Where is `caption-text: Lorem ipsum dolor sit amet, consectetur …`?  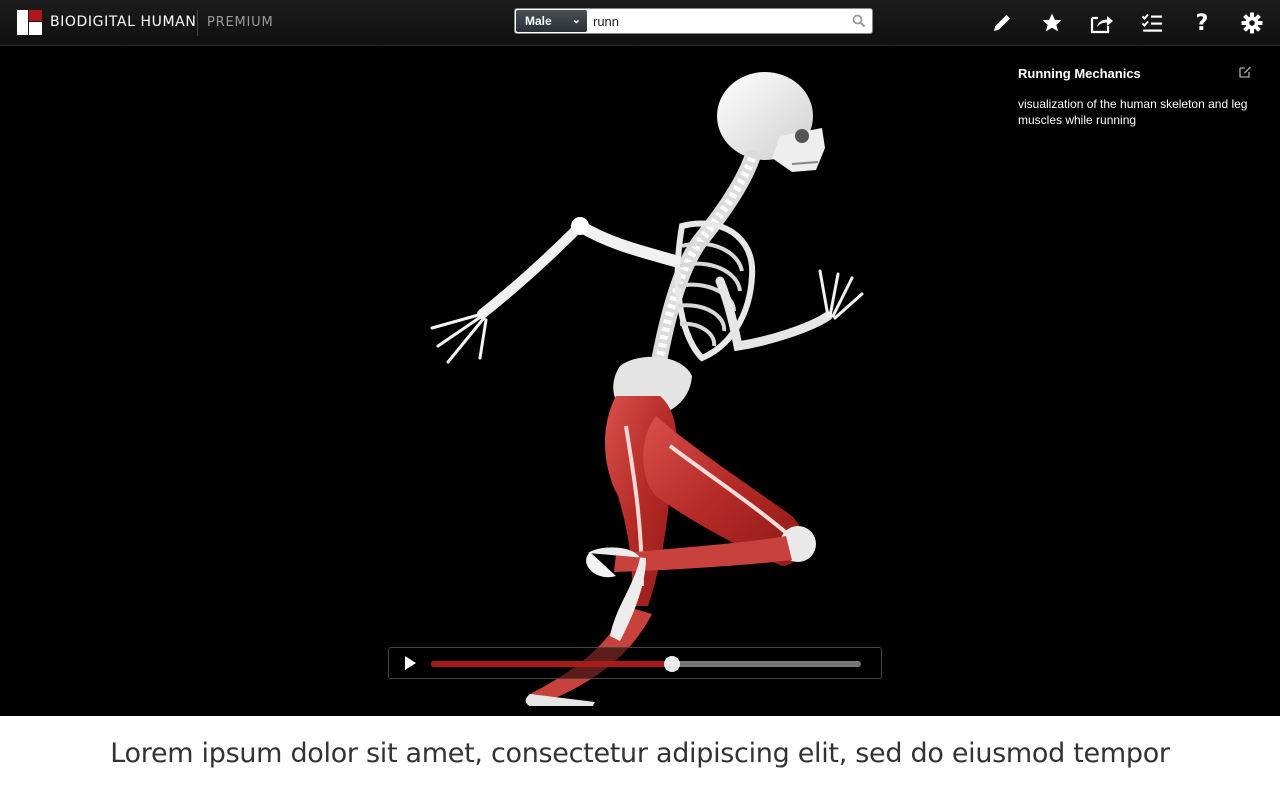
caption-text: Lorem ipsum dolor sit amet, consectetur … is located at coordinates (640, 753).